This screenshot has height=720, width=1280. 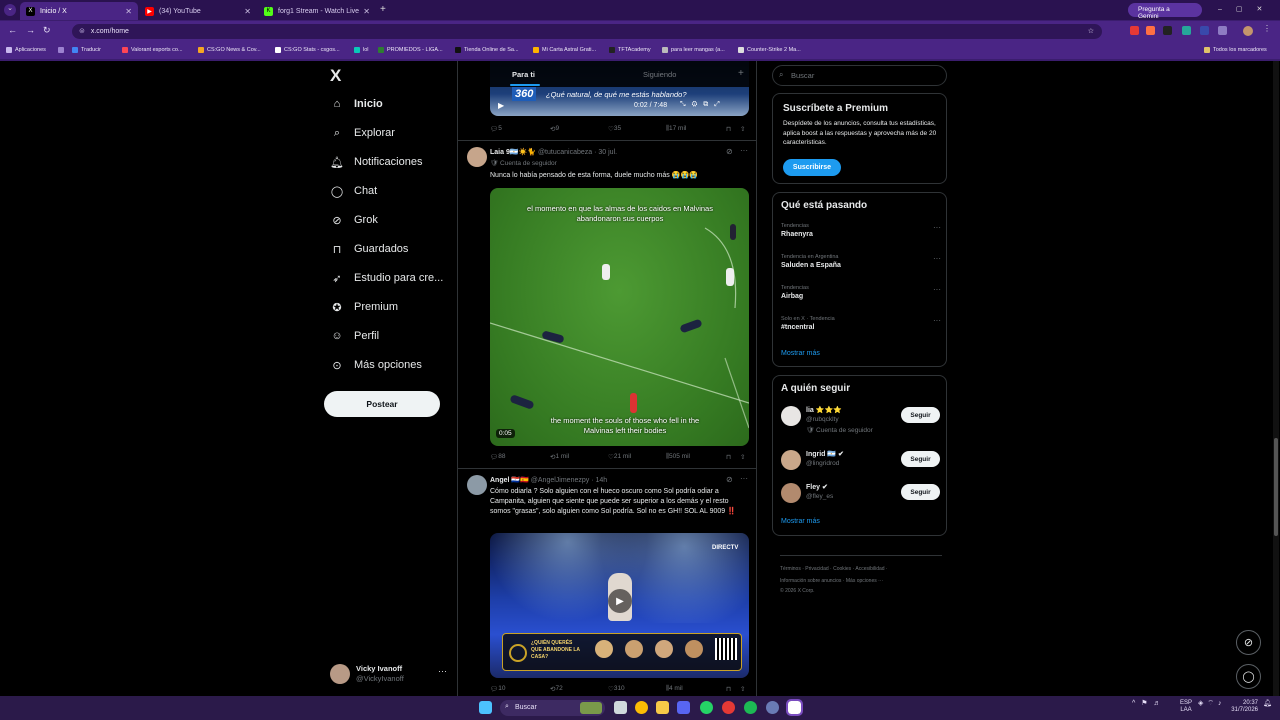 What do you see at coordinates (1242, 707) in the screenshot?
I see `clock: 20:37 31/7/2026` at bounding box center [1242, 707].